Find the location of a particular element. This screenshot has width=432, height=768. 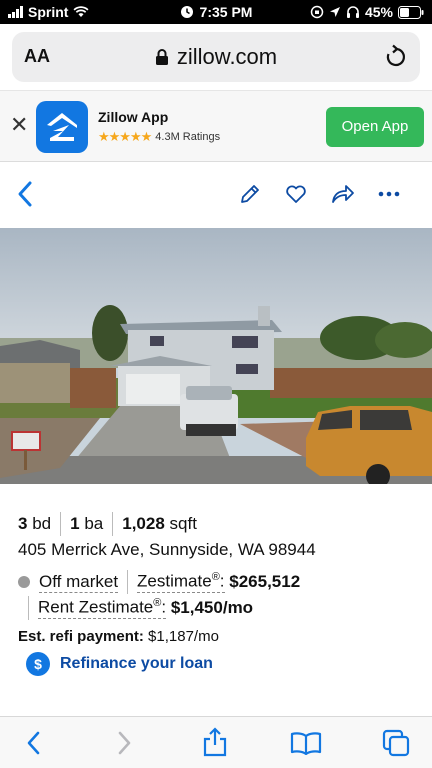

reload-icon is located at coordinates (396, 57).